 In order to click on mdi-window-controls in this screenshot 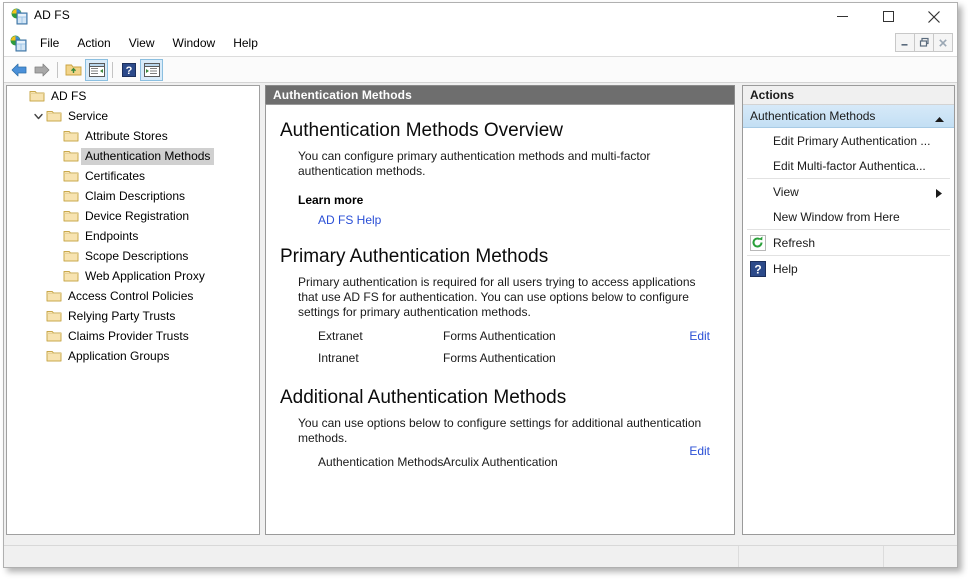, I will do `click(924, 42)`.